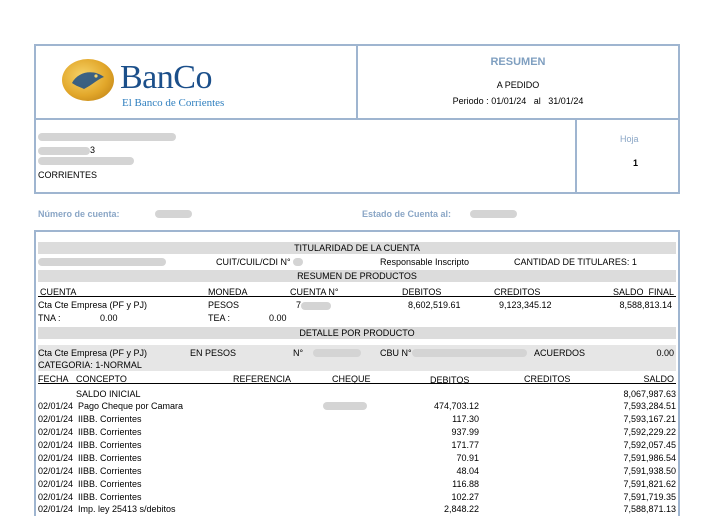 The height and width of the screenshot is (516, 708). What do you see at coordinates (262, 379) in the screenshot?
I see `col-referencia: REFERENCIA` at bounding box center [262, 379].